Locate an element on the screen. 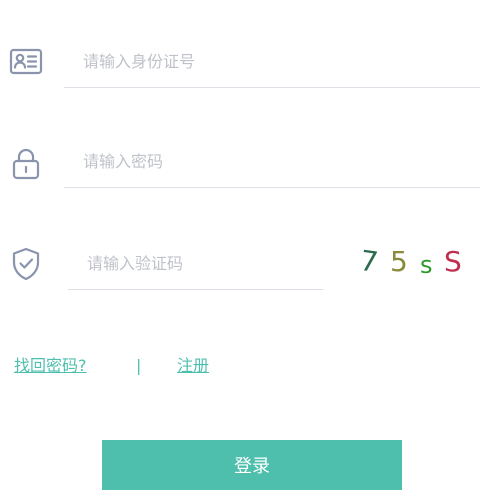  captcha-image: 7 5 s S is located at coordinates (411, 262).